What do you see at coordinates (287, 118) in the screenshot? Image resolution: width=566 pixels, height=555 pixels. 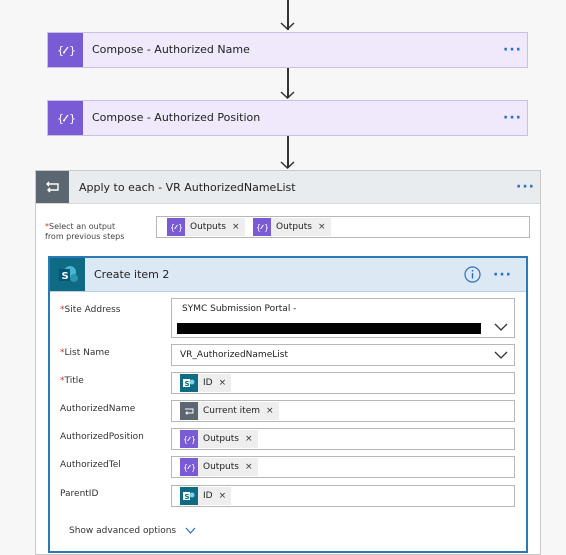 I see `compose-authorized-position-card: {} Compose - Authorized Position ···` at bounding box center [287, 118].